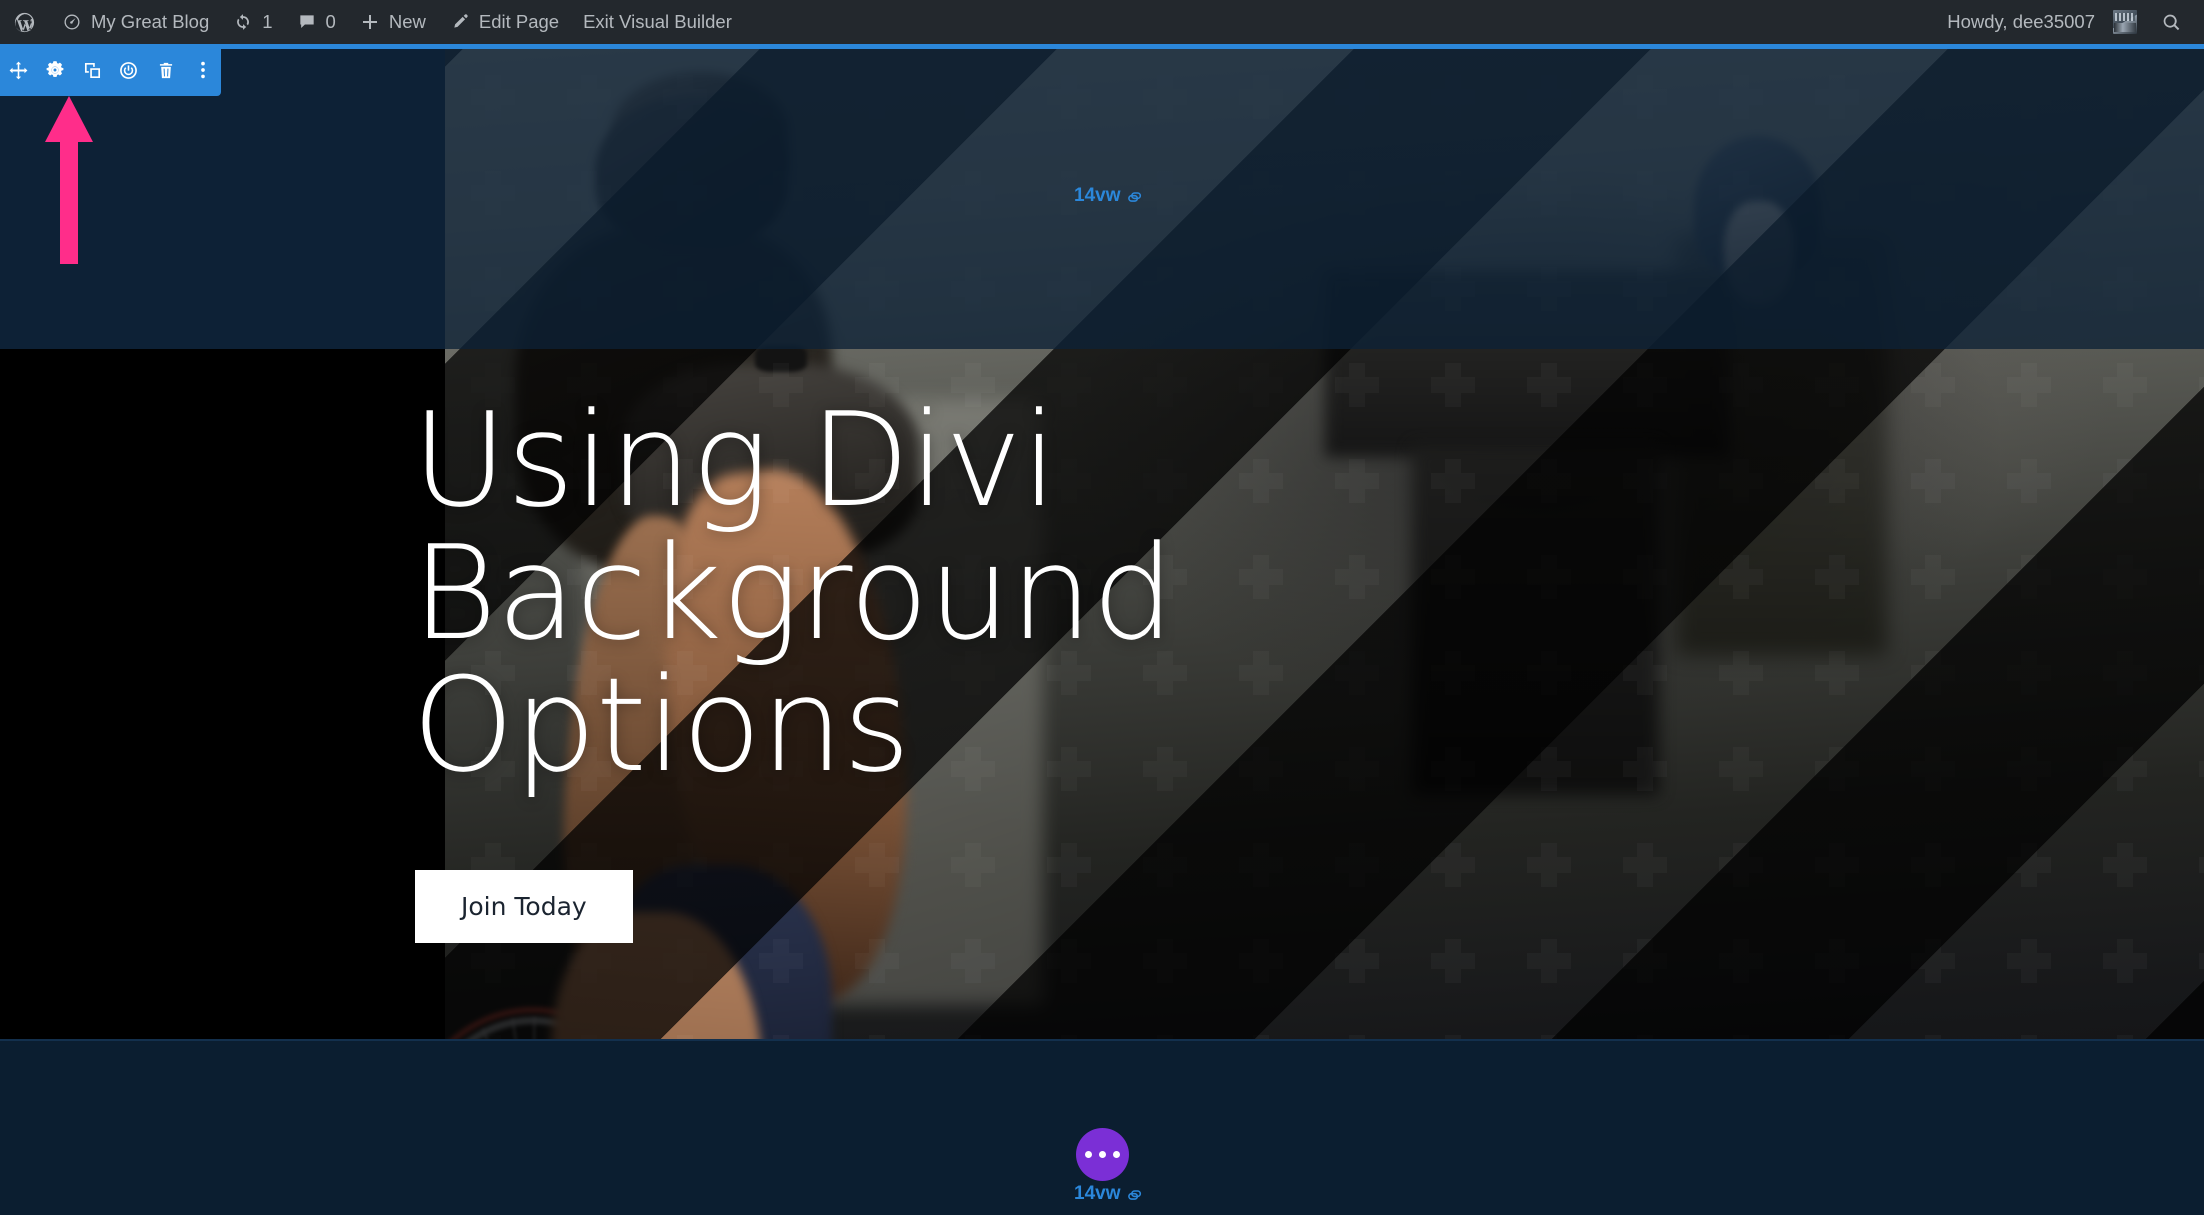  Describe the element at coordinates (1088, 1154) in the screenshot. I see `three-dots-icon` at that location.